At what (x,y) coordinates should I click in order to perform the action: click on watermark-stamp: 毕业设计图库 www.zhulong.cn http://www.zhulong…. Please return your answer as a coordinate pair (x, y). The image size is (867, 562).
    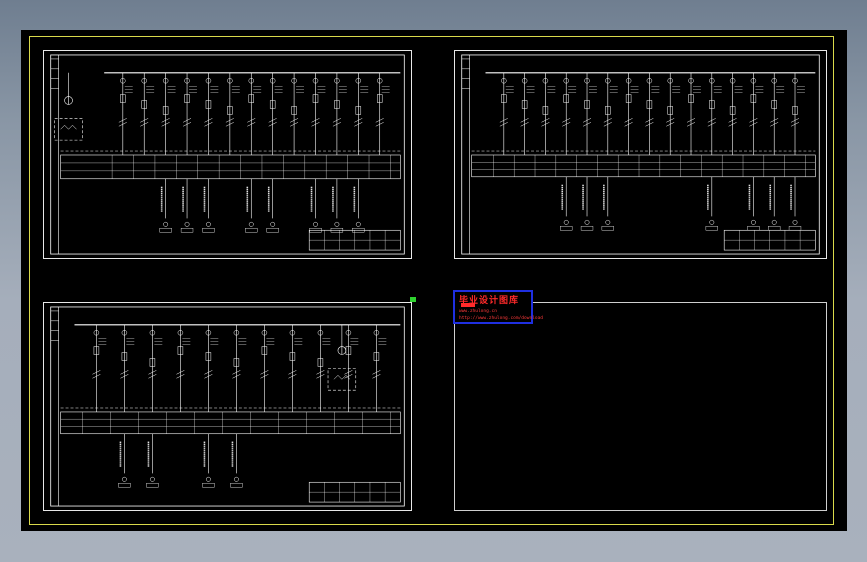
    Looking at the image, I should click on (498, 307).